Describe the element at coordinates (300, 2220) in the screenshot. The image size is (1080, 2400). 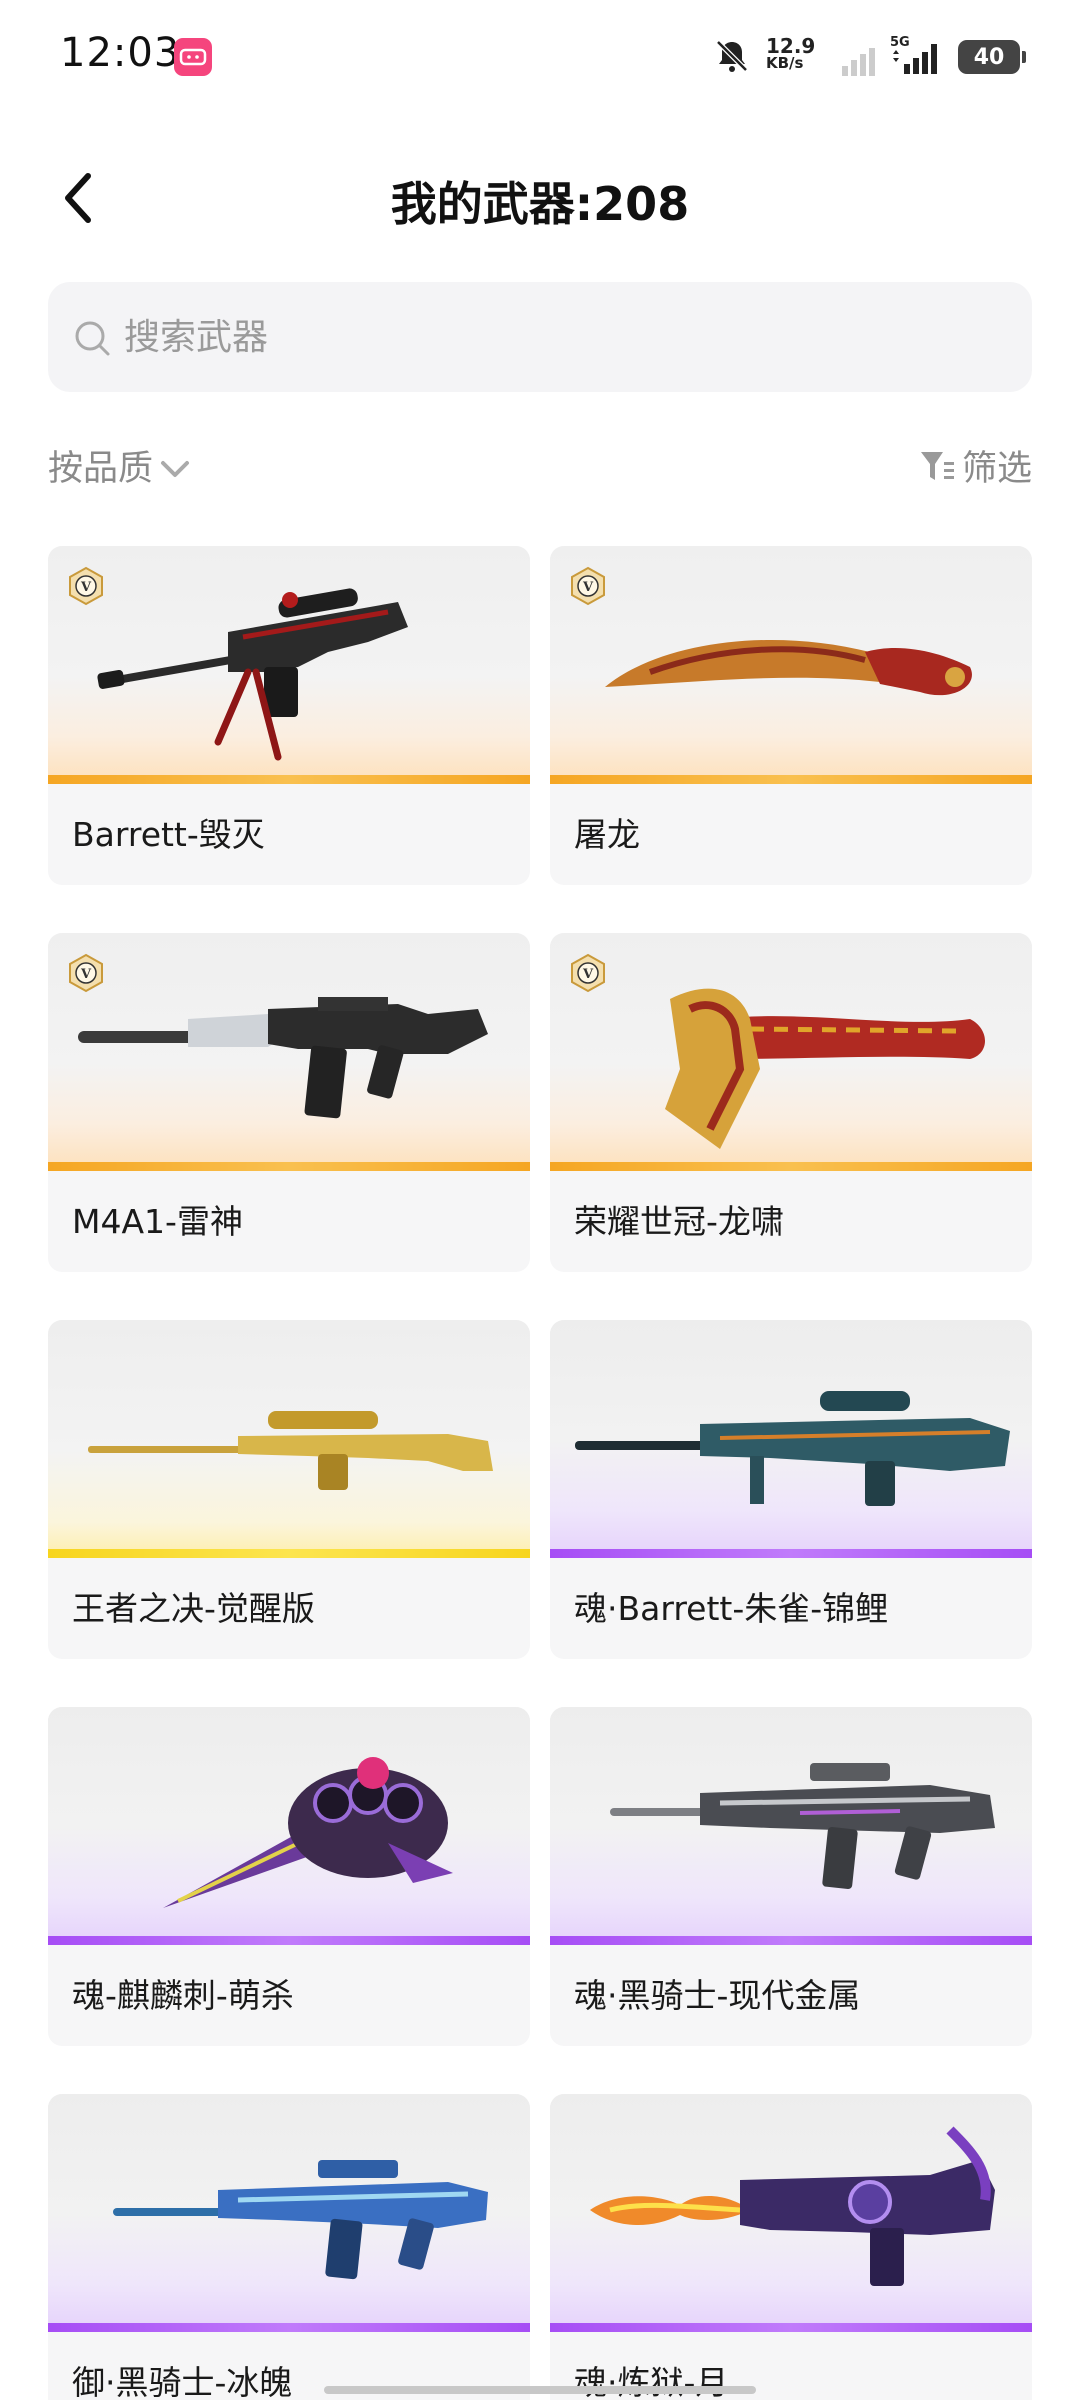
I see `ice-rifle-icon` at that location.